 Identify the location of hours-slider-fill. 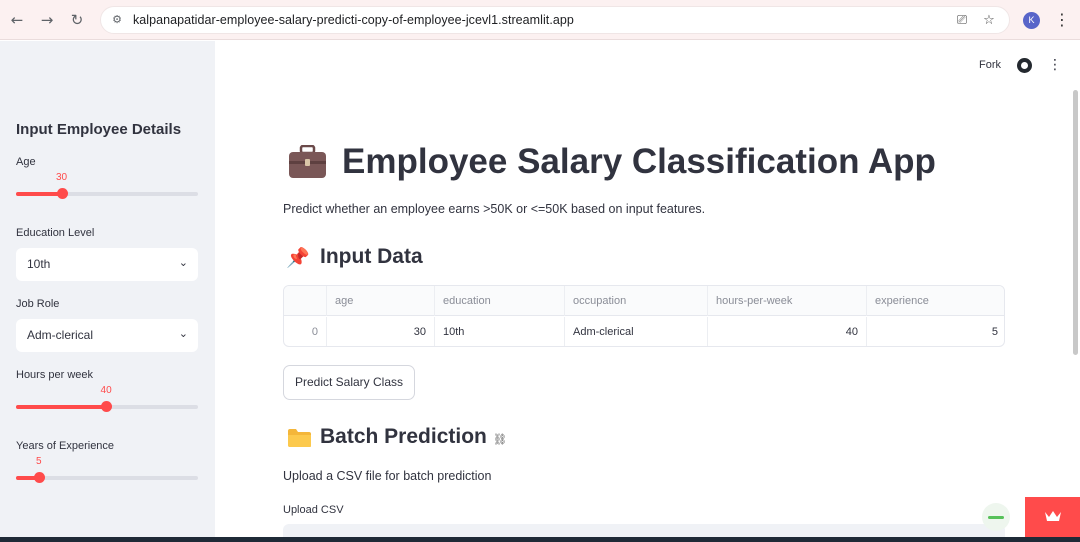
(61, 407).